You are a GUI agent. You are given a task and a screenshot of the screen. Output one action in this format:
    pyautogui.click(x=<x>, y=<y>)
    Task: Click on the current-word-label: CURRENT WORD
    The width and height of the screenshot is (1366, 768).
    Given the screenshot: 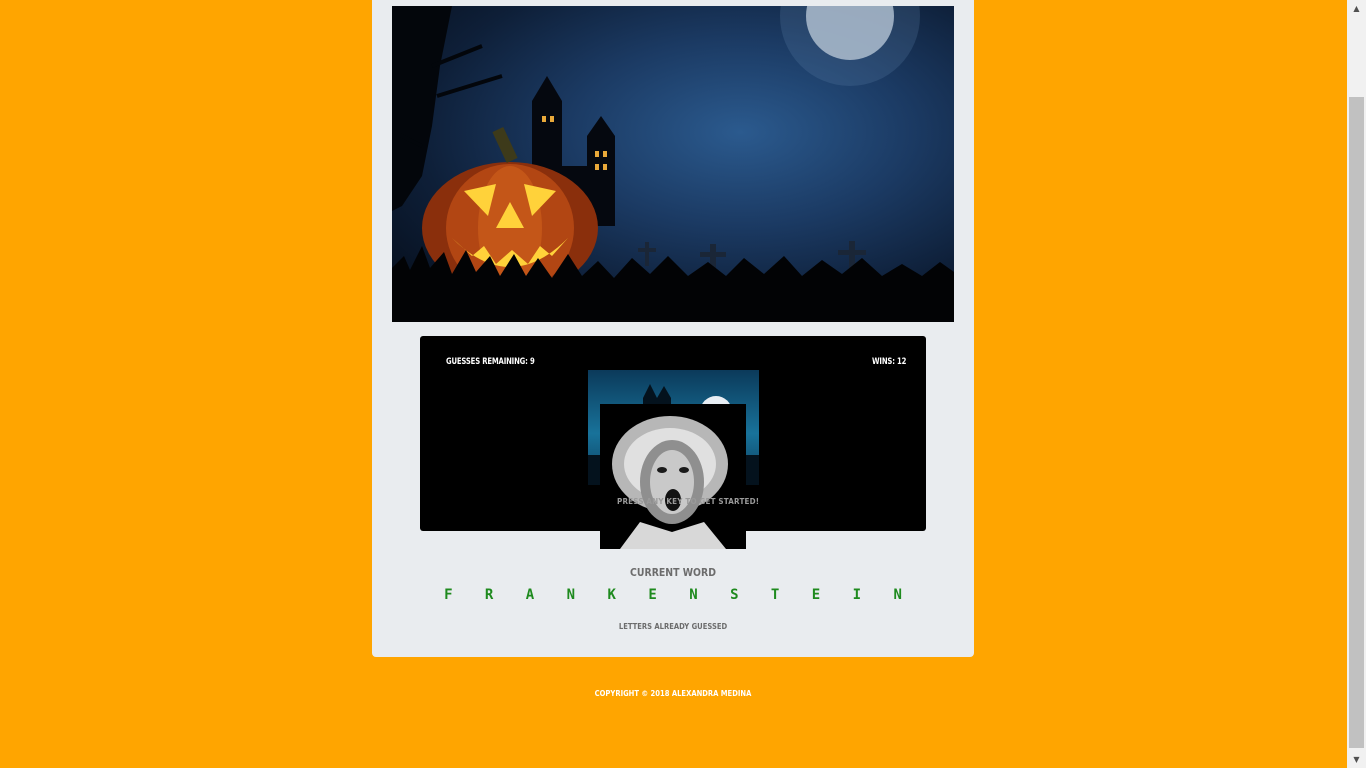 What is the action you would take?
    pyautogui.click(x=673, y=572)
    